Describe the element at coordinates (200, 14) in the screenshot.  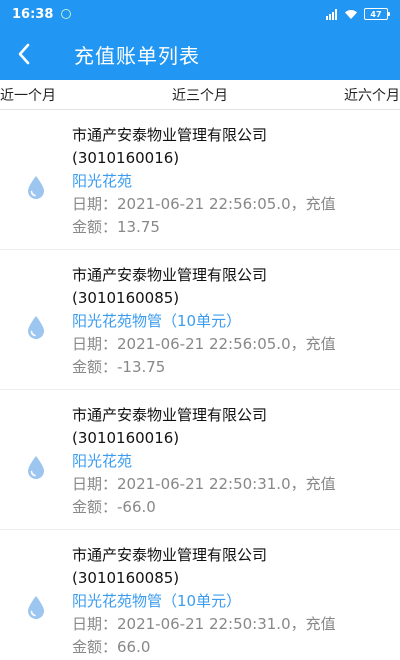
I see `status-bar: 16:38 47` at that location.